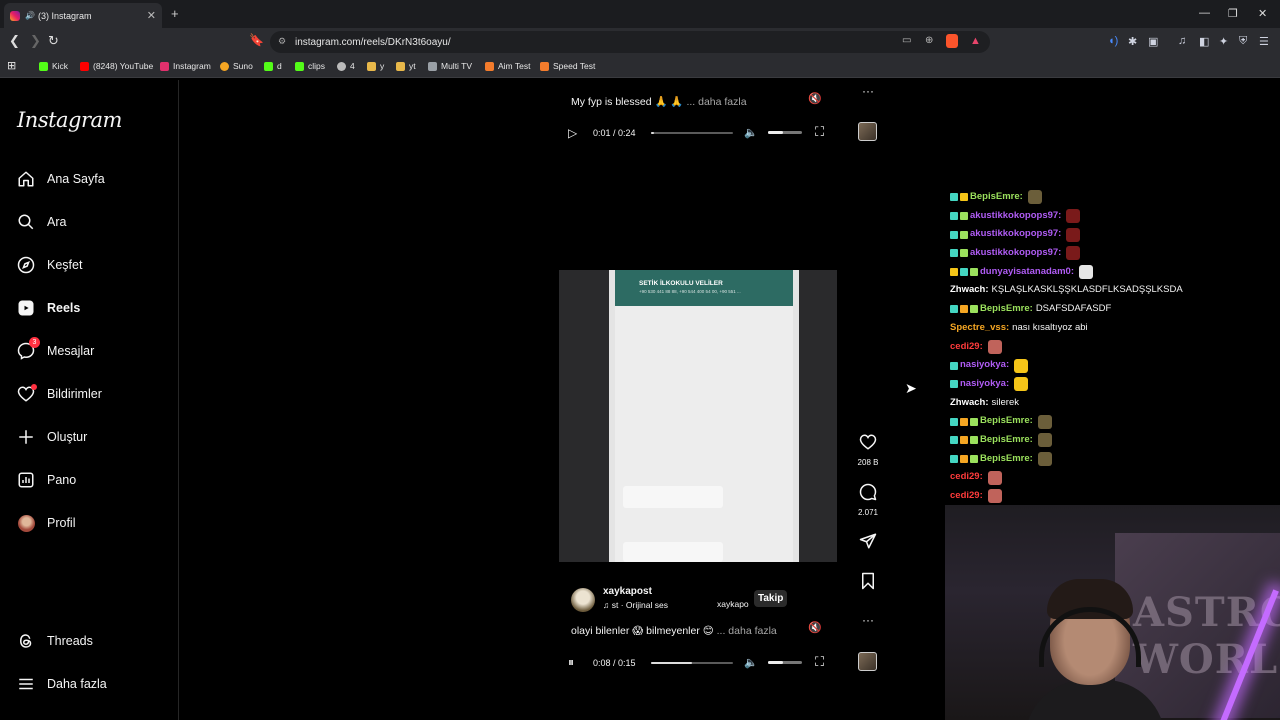  What do you see at coordinates (906, 40) in the screenshot?
I see `cast-icon: ▭` at bounding box center [906, 40].